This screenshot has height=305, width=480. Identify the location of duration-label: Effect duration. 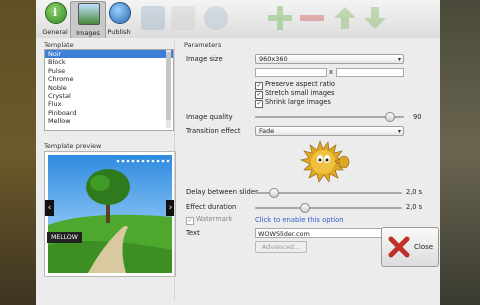
(211, 207).